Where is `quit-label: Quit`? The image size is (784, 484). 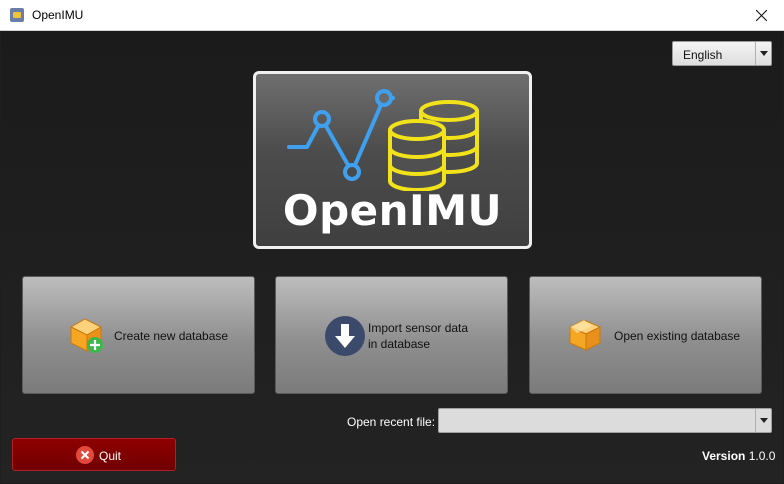 quit-label: Quit is located at coordinates (110, 456).